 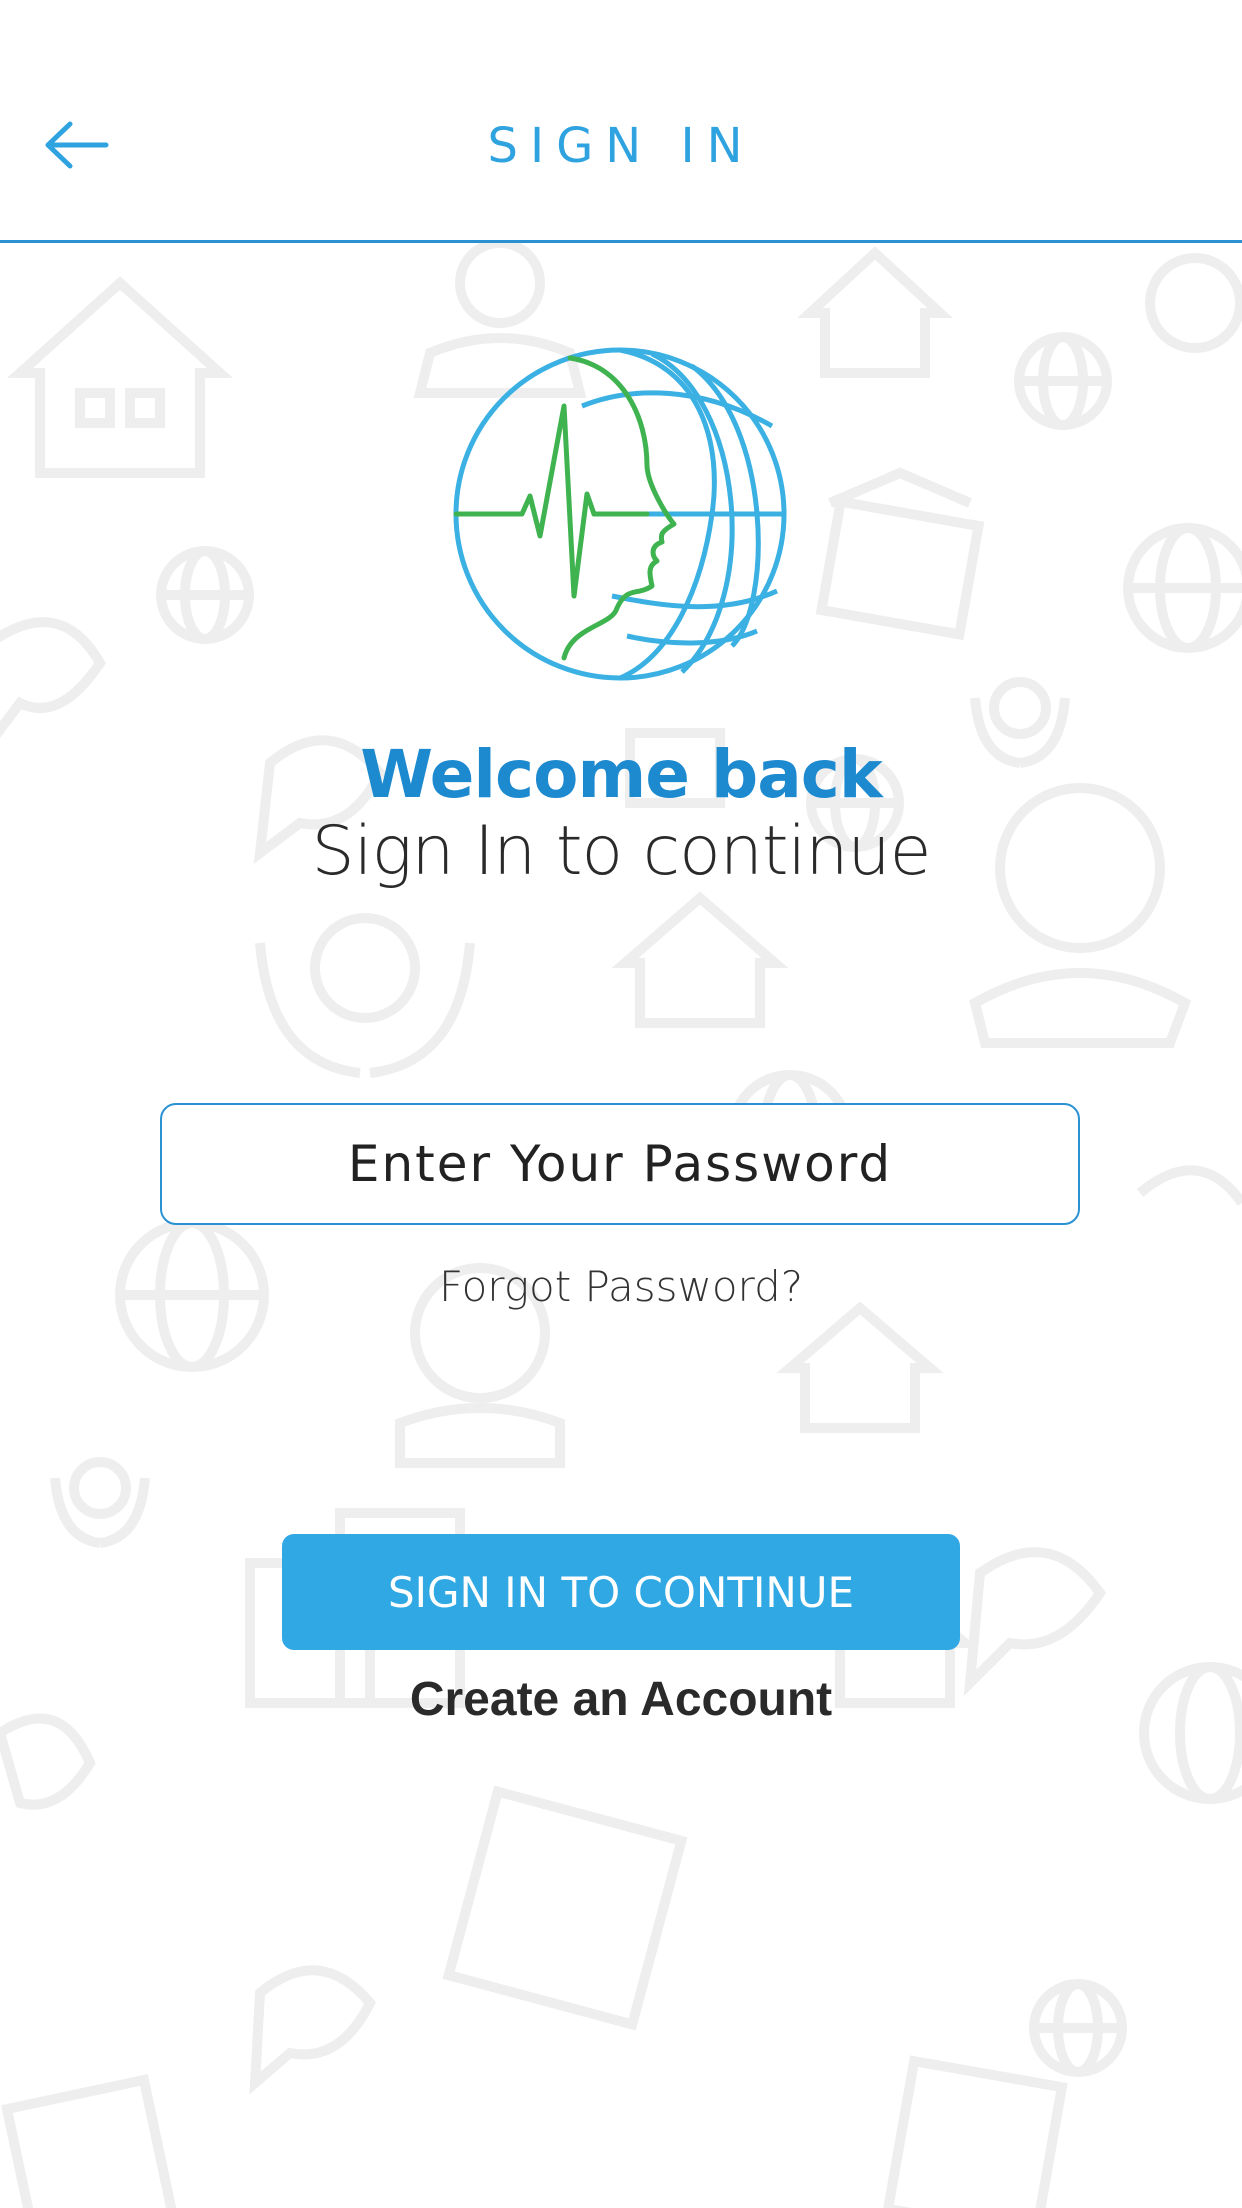 I want to click on password-input, so click(x=620, y=1164).